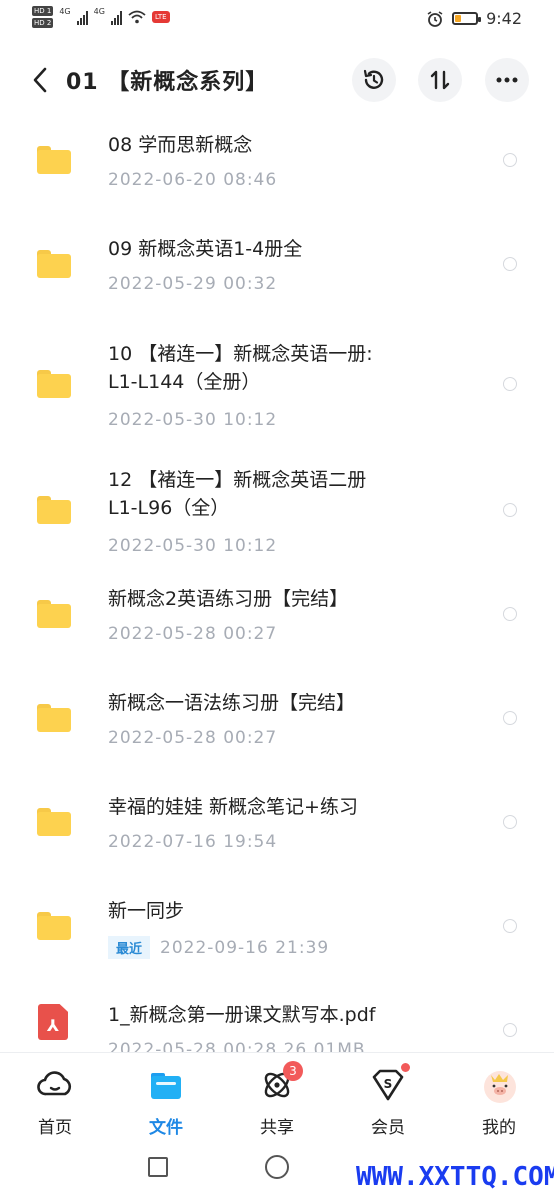  Describe the element at coordinates (55, 1085) in the screenshot. I see `cloud-home-icon` at that location.